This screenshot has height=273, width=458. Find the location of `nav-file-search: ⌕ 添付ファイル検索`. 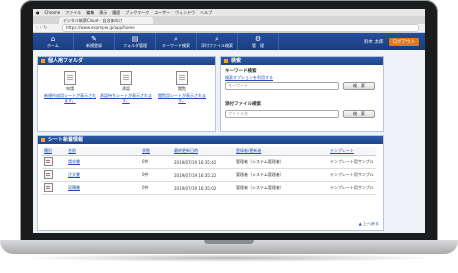

nav-file-search: ⌕ 添付ファイル検索 is located at coordinates (217, 42).